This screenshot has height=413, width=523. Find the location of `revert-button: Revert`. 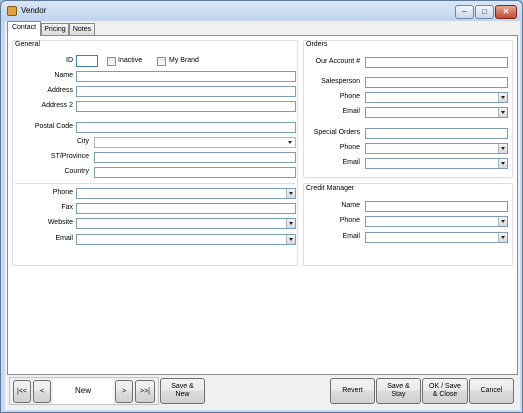

revert-button: Revert is located at coordinates (352, 391).